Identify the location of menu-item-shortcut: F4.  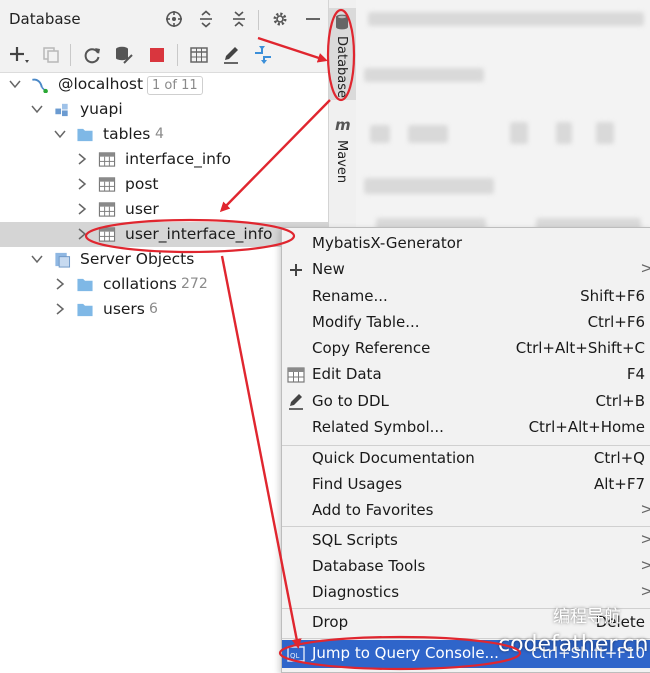
(635, 374).